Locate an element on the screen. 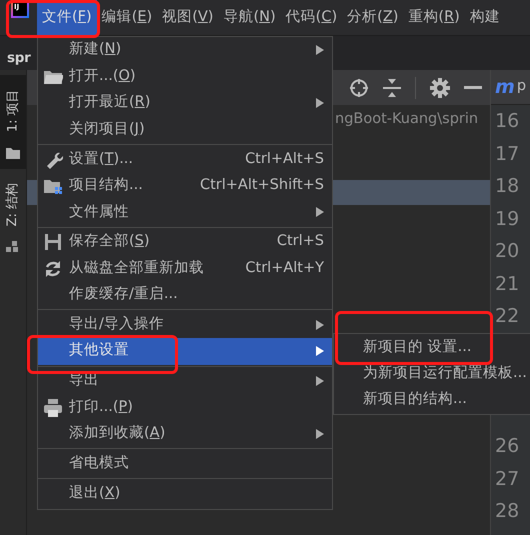 The height and width of the screenshot is (535, 530). menu-bar-item: 视图(V) is located at coordinates (187, 18).